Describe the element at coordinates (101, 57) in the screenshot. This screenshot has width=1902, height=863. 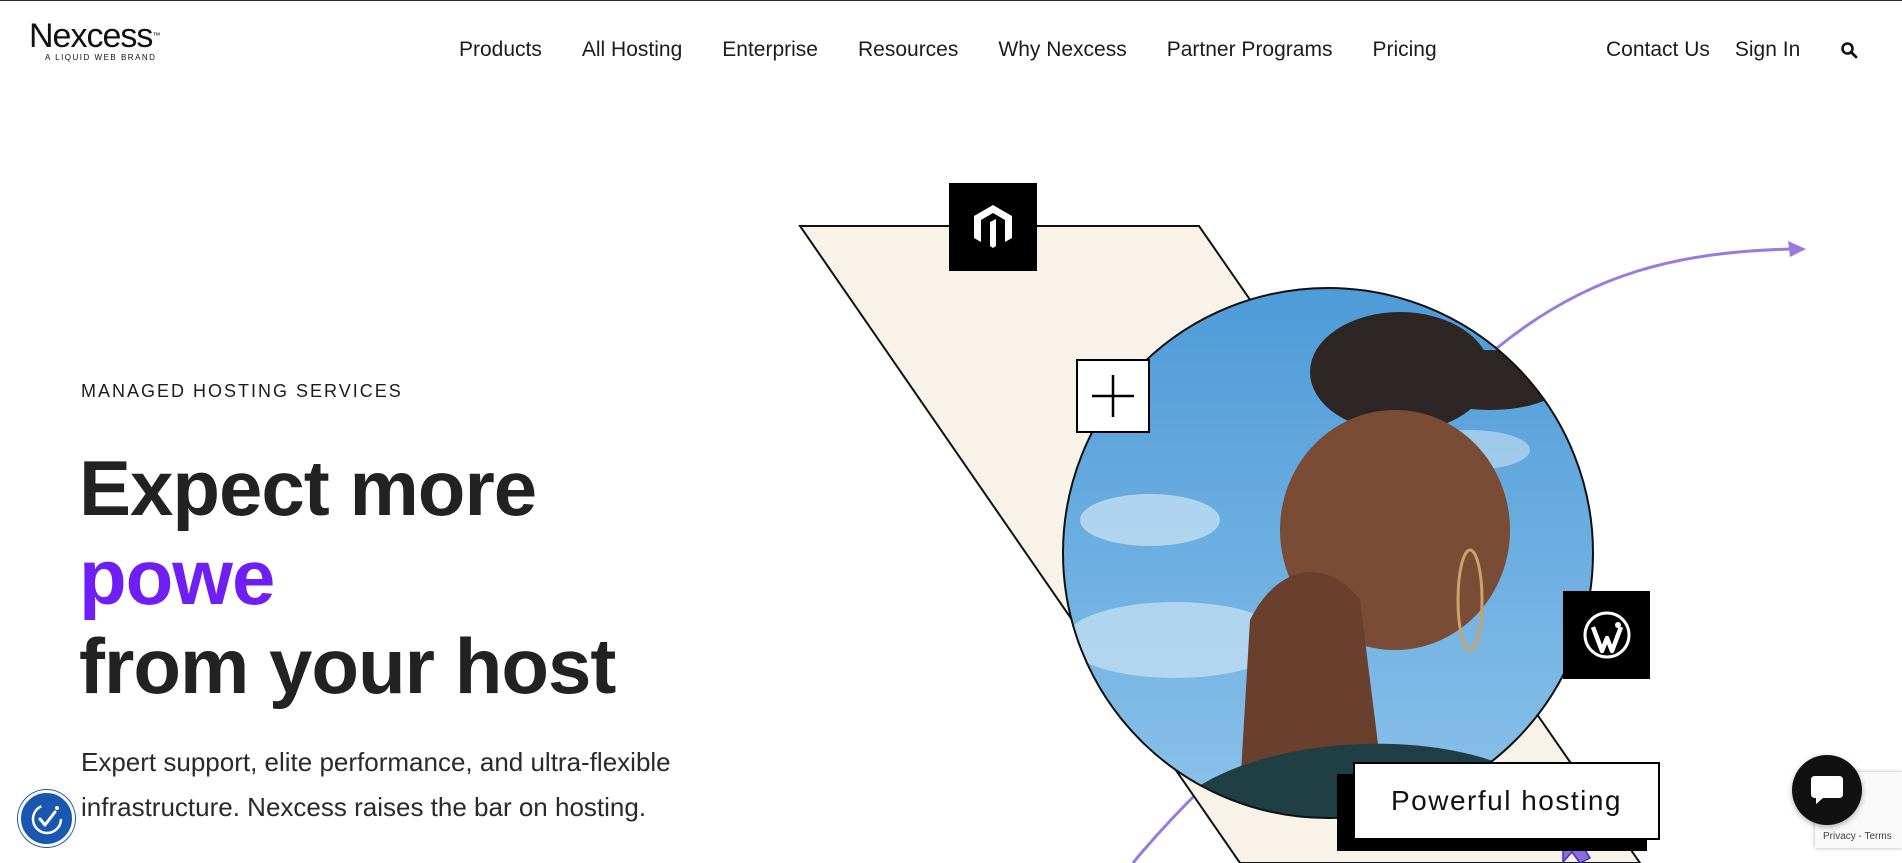
I see `logo-tagline: A LIQUID WEB BRAND` at that location.